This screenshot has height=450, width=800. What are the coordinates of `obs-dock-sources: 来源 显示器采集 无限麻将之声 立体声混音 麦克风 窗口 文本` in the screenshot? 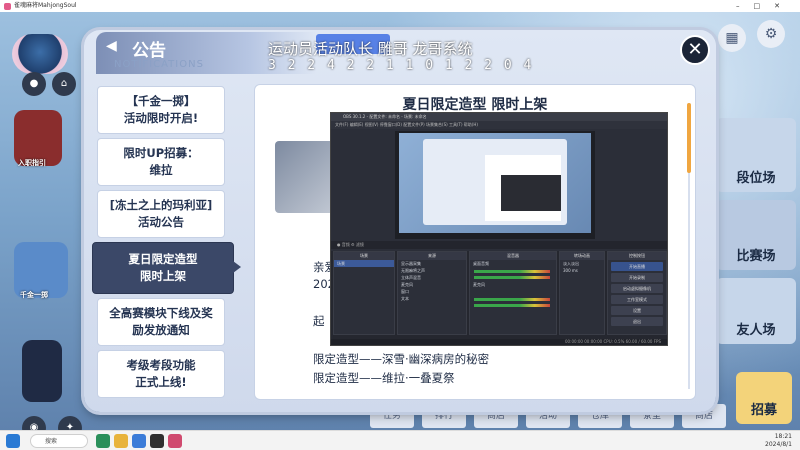 It's located at (432, 293).